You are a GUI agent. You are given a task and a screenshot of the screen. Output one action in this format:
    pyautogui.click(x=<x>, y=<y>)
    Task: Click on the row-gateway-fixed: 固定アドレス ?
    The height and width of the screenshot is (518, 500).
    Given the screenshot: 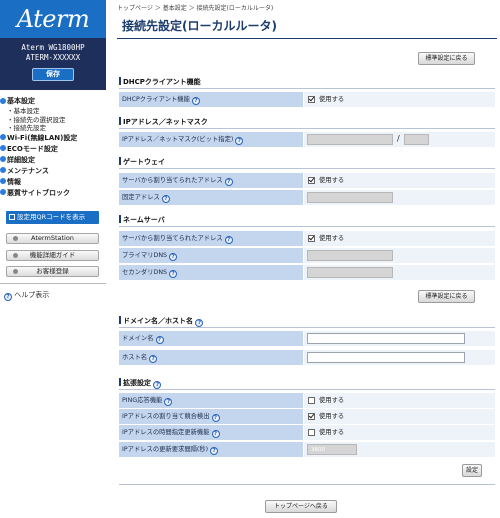 What is the action you would take?
    pyautogui.click(x=307, y=197)
    